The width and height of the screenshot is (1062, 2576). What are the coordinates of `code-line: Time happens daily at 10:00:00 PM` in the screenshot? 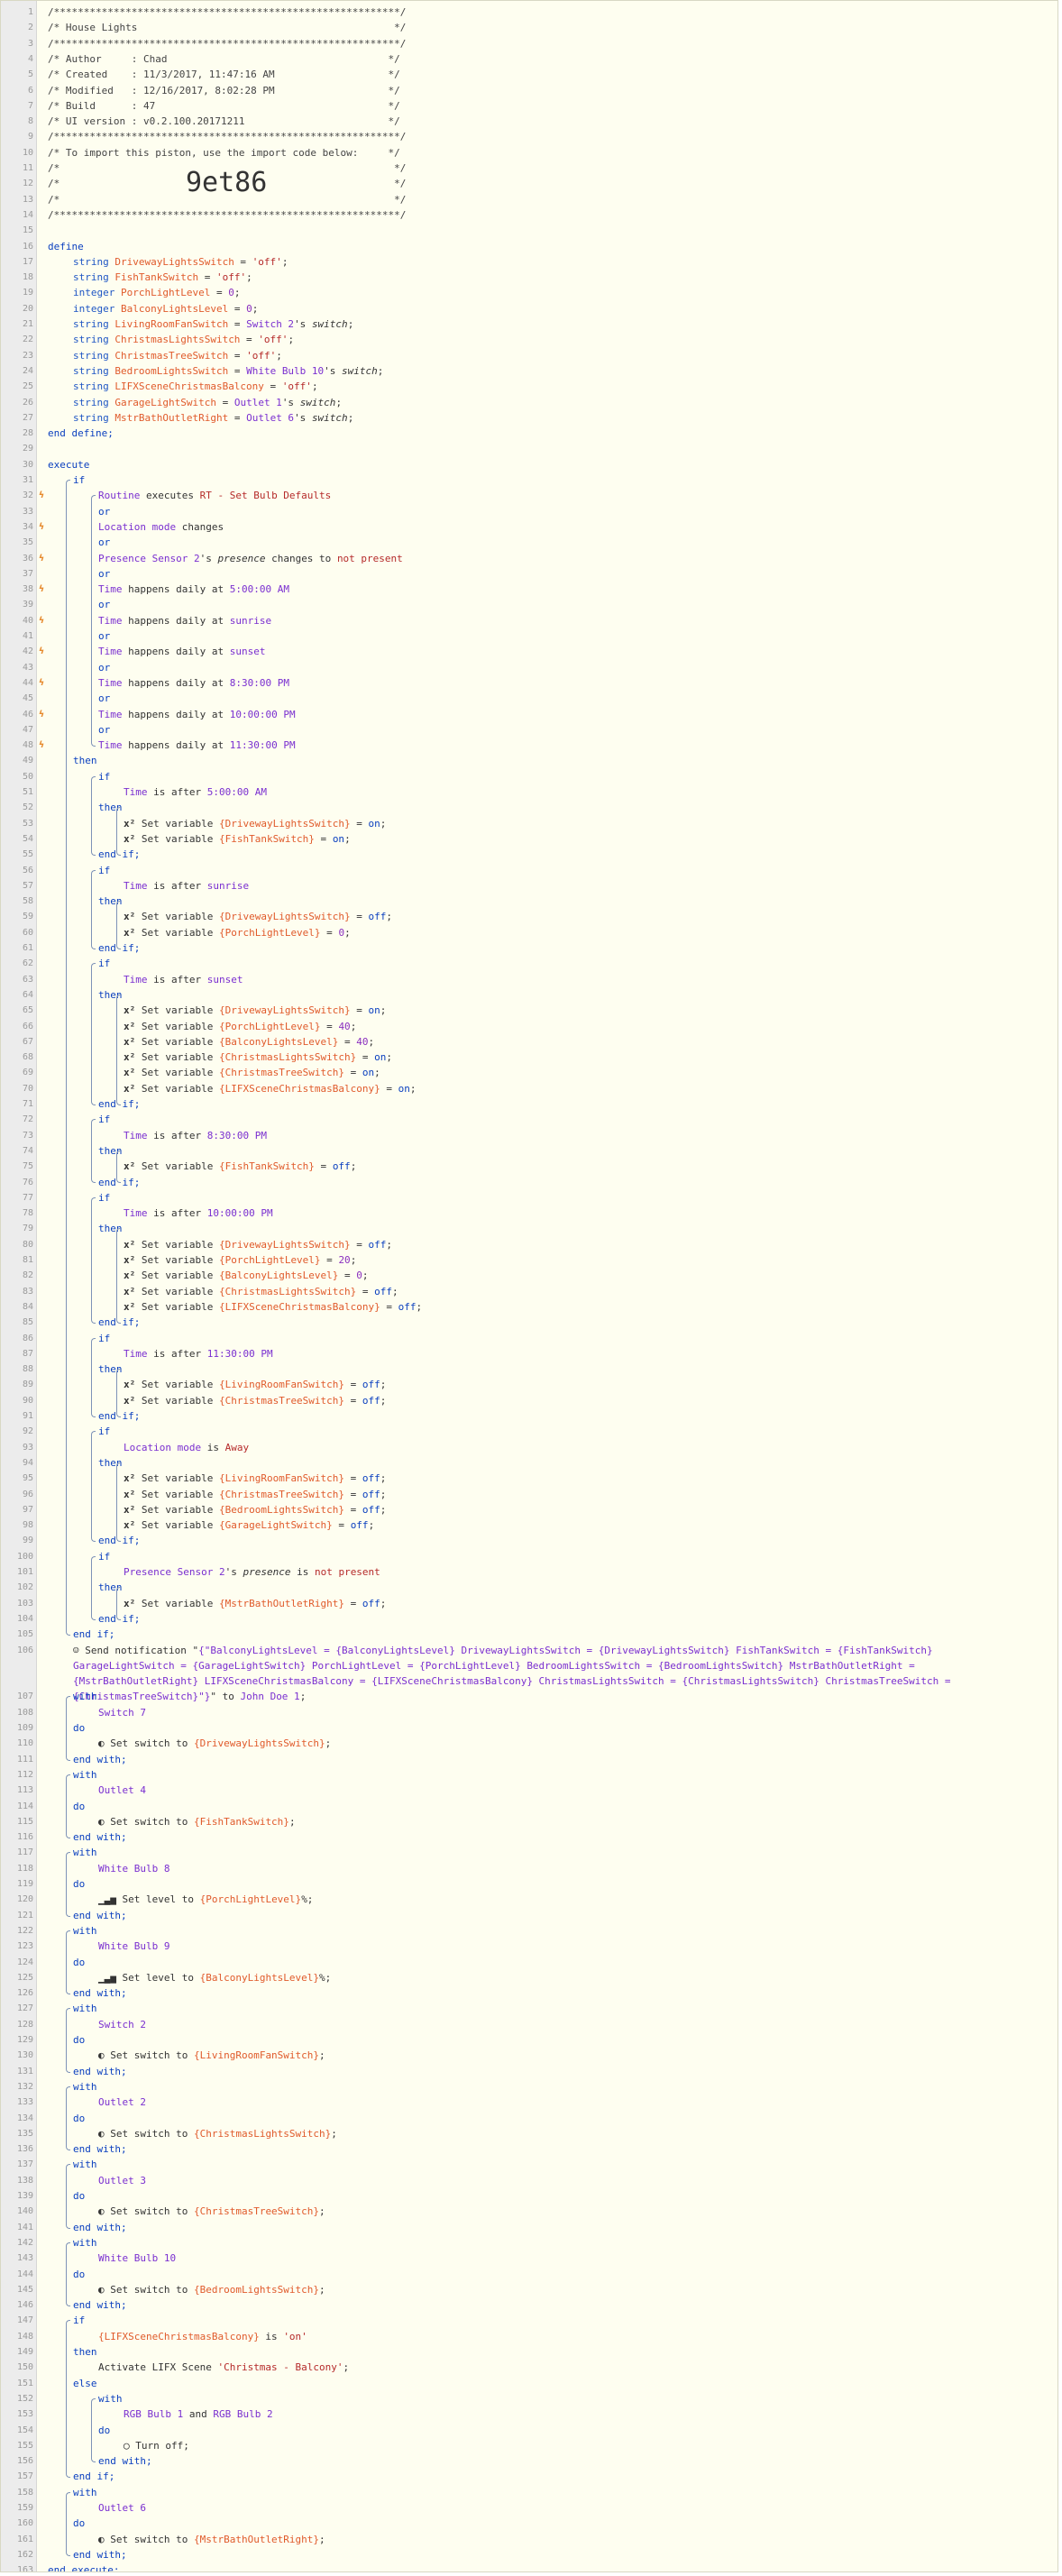 It's located at (197, 714).